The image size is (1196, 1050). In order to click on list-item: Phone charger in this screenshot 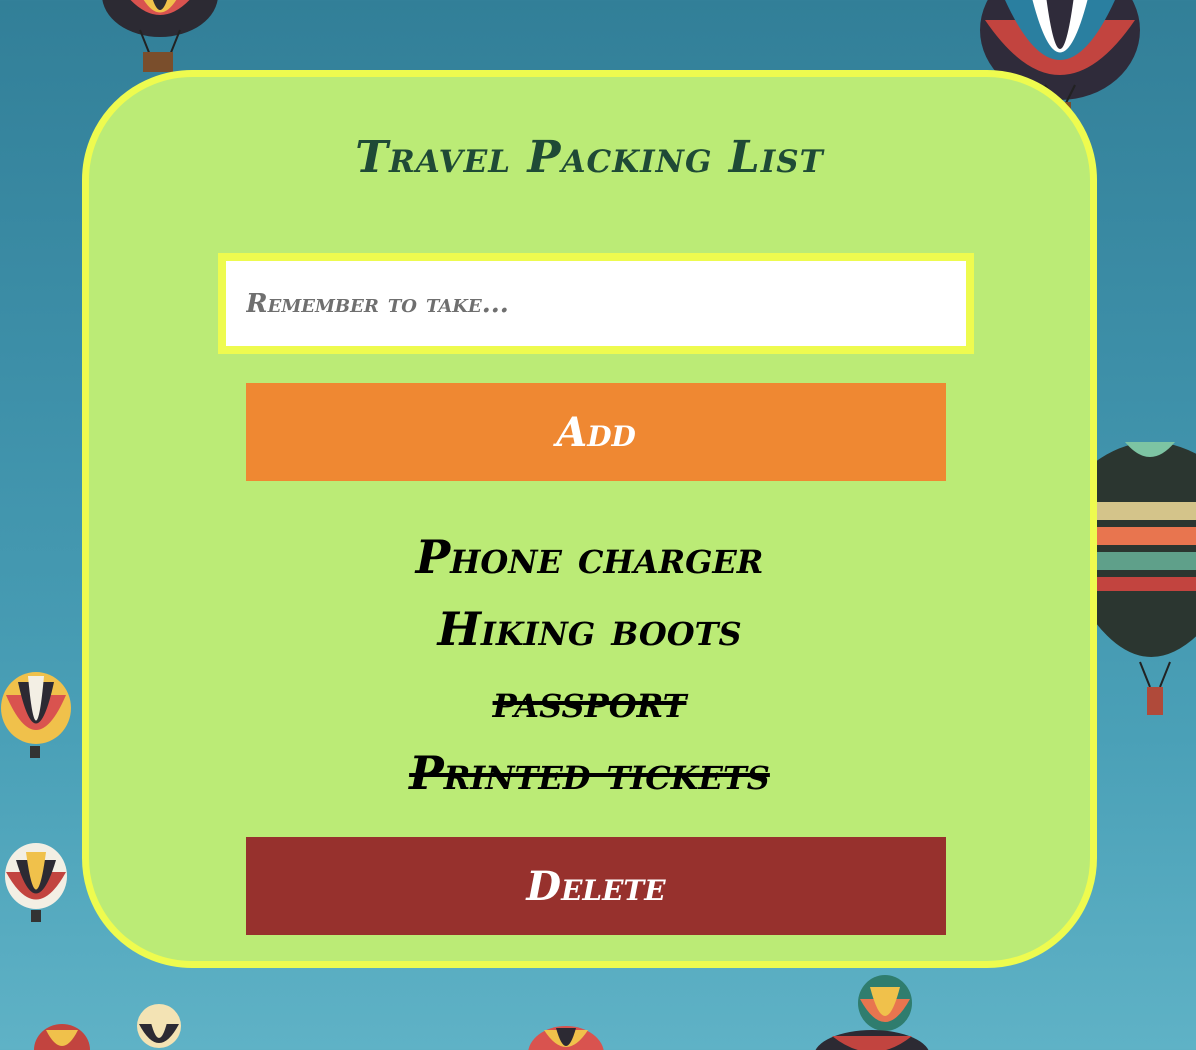, I will do `click(589, 557)`.